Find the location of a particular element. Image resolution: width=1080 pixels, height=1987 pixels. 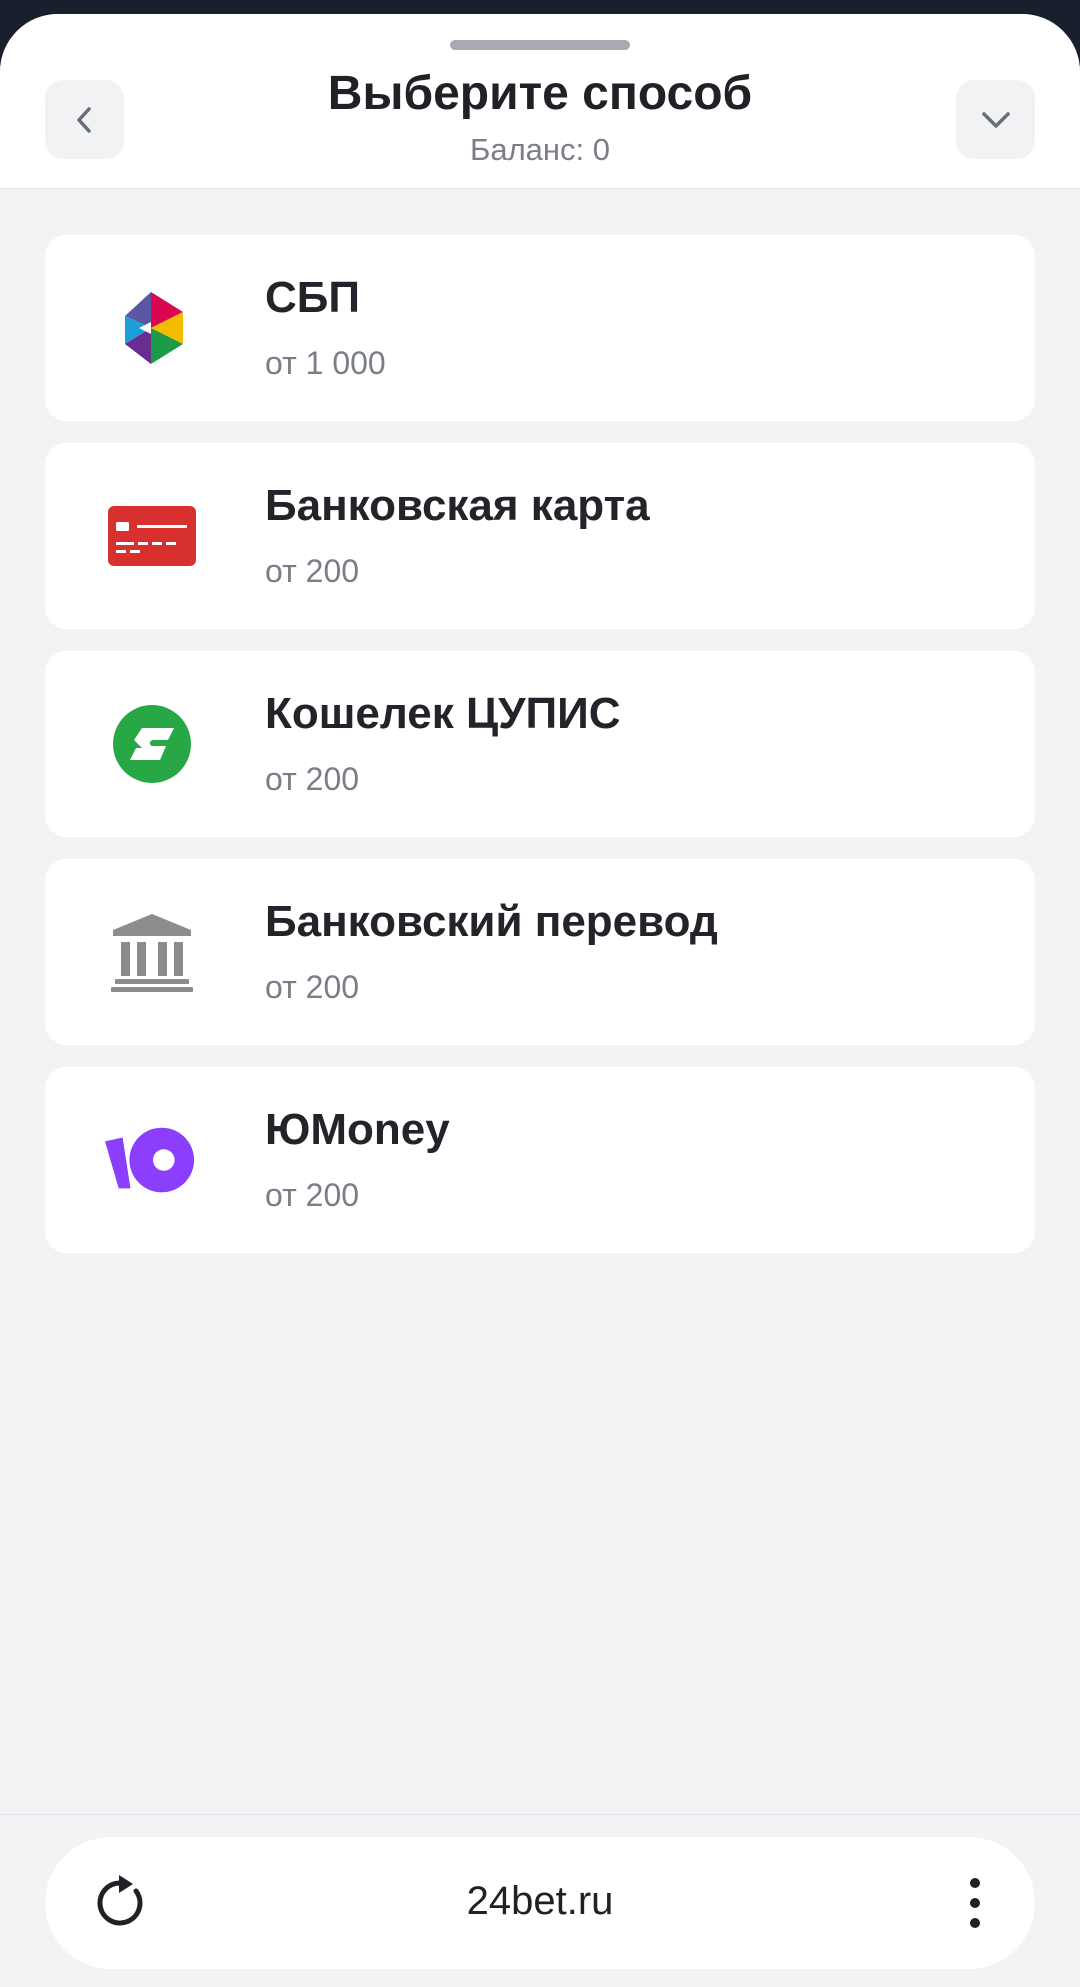

browser-menu-button is located at coordinates (975, 1903).